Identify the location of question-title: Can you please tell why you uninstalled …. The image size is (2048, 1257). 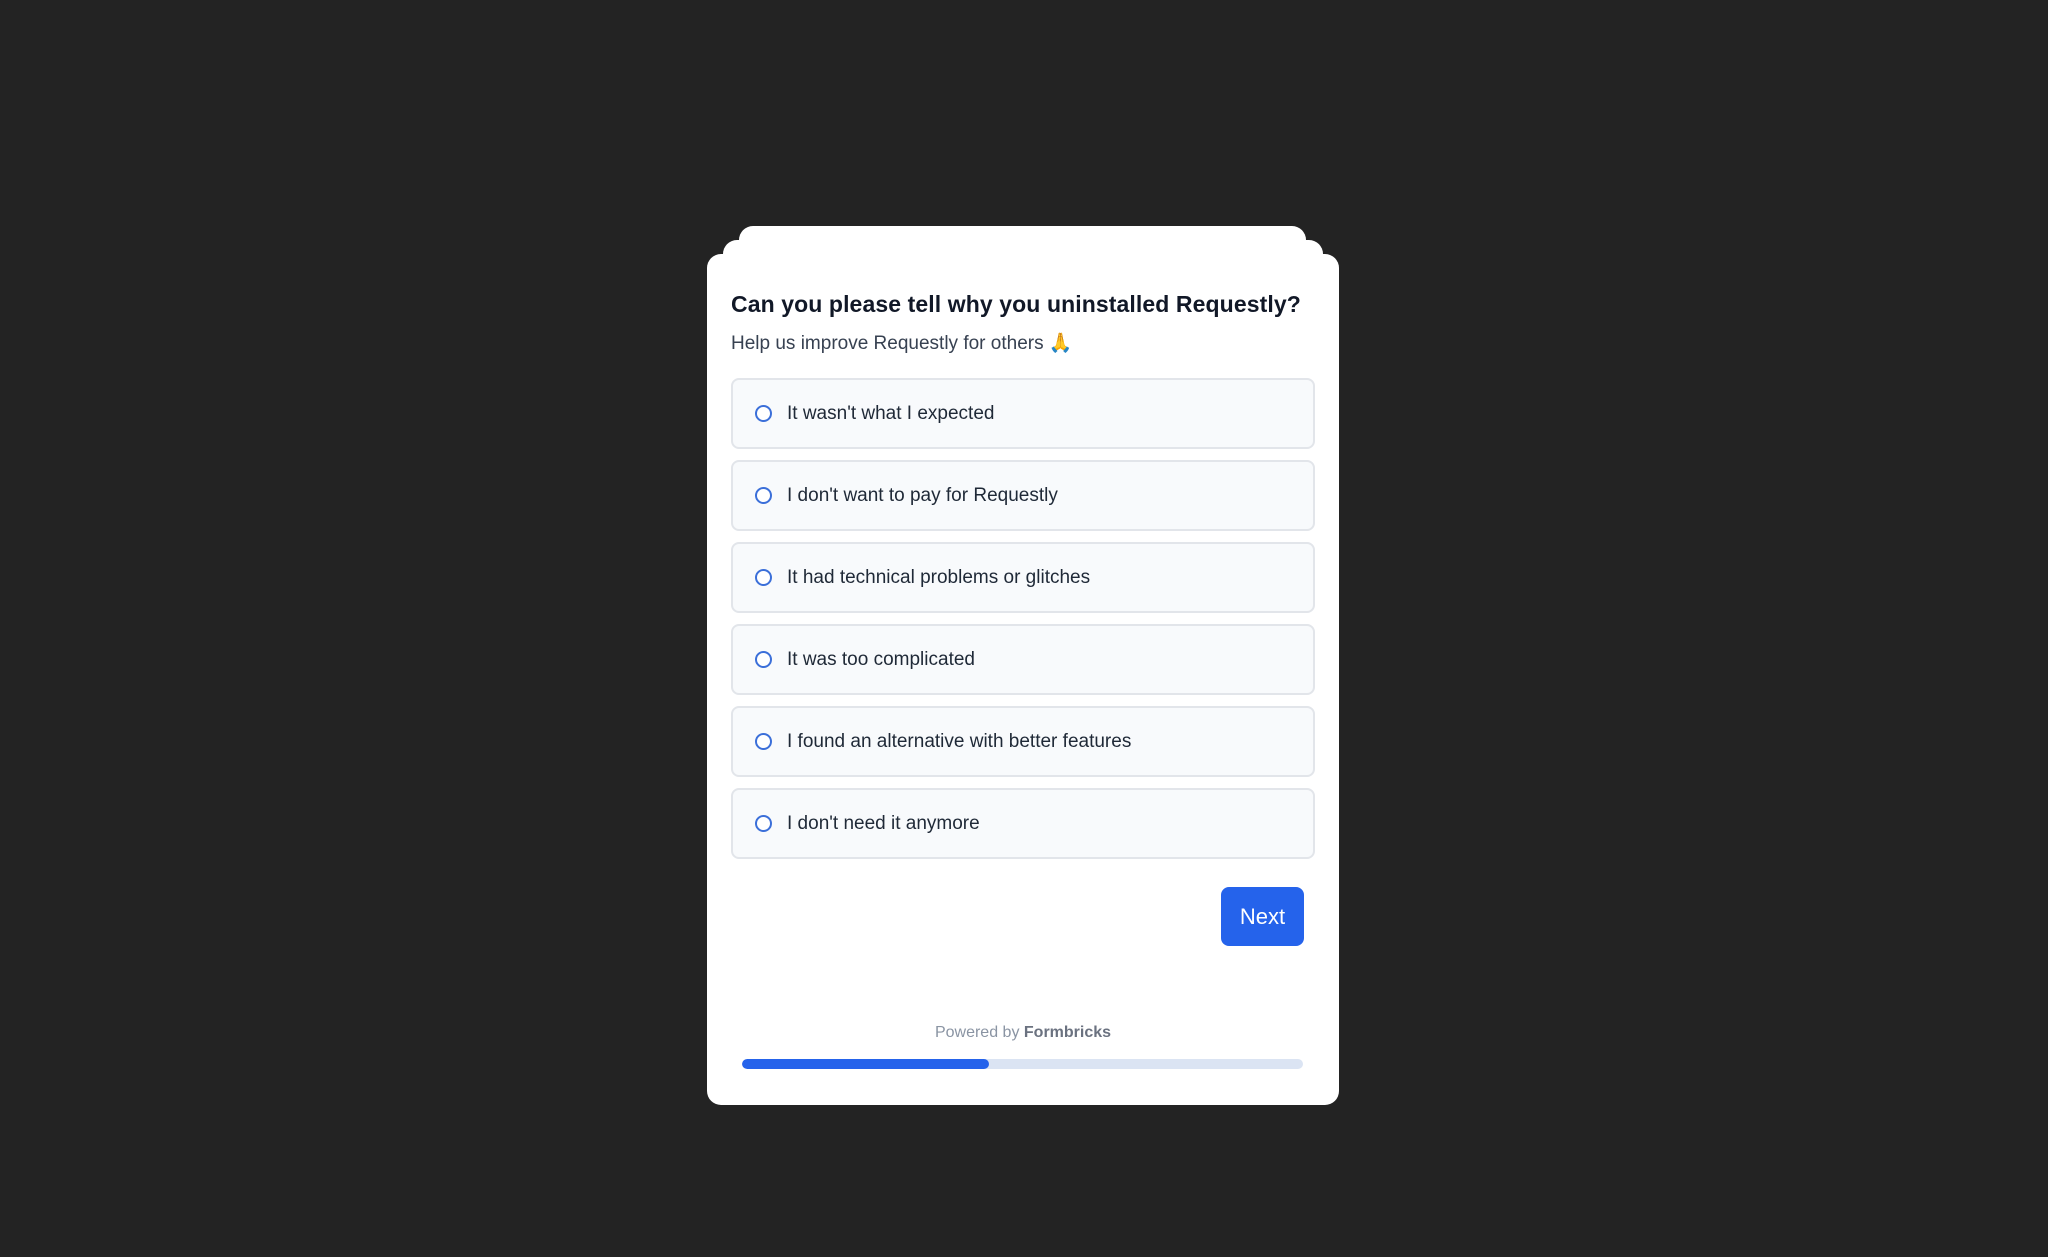
(1016, 304).